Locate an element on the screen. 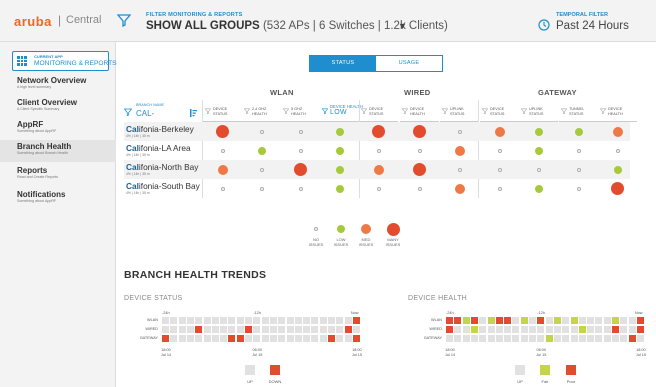 The width and height of the screenshot is (656, 387). branch-name: Califonia-Berkeley is located at coordinates (160, 129).